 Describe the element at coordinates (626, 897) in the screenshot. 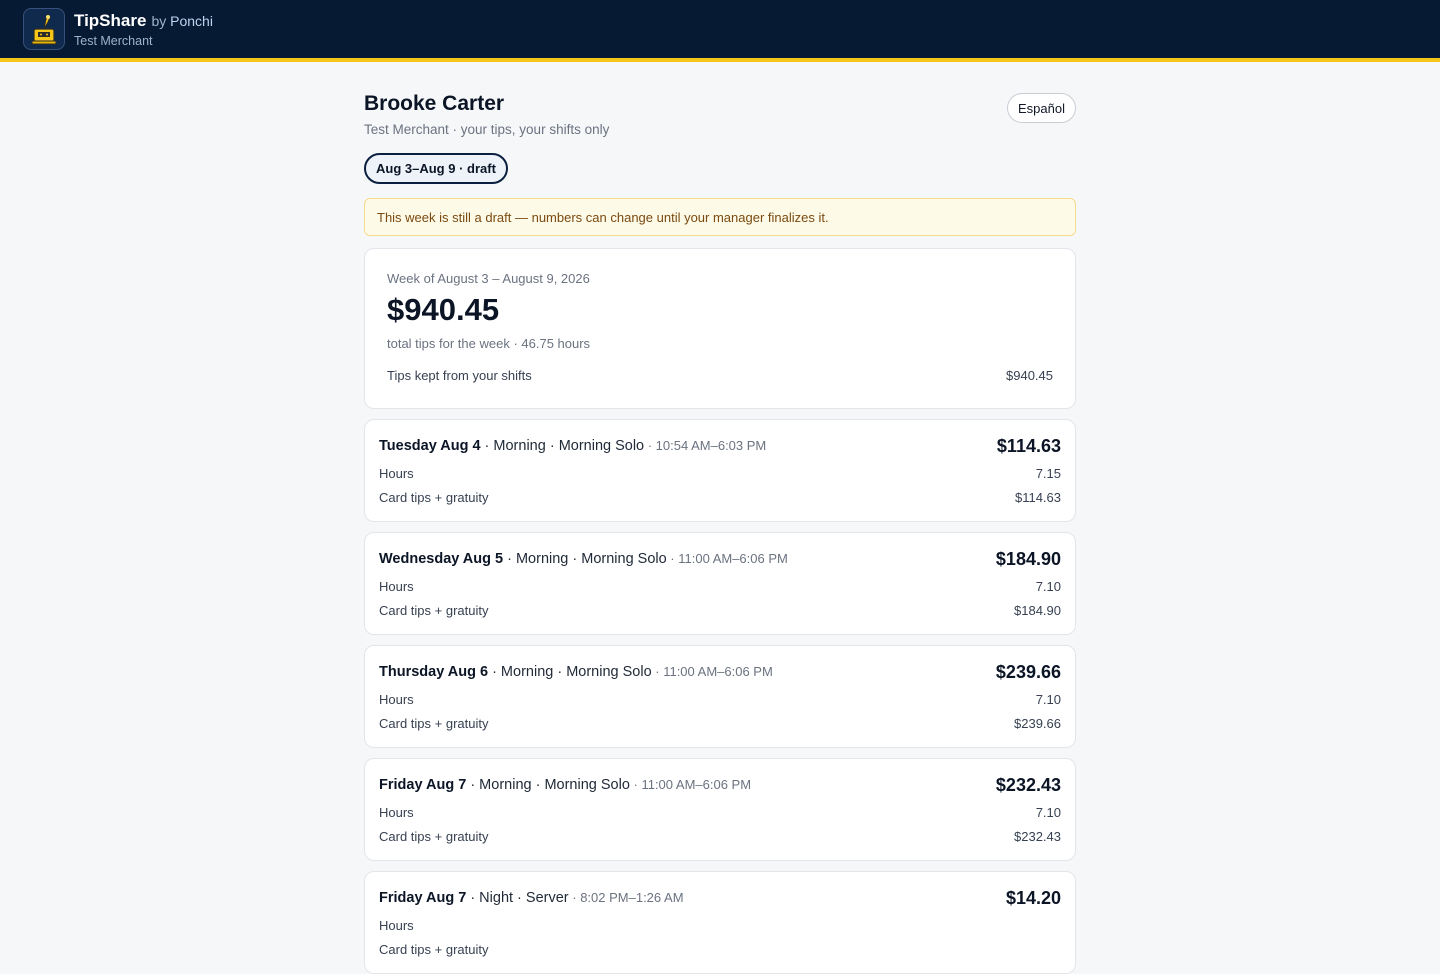

I see `shift-time: · 8:02 PM–1:26 AM` at that location.